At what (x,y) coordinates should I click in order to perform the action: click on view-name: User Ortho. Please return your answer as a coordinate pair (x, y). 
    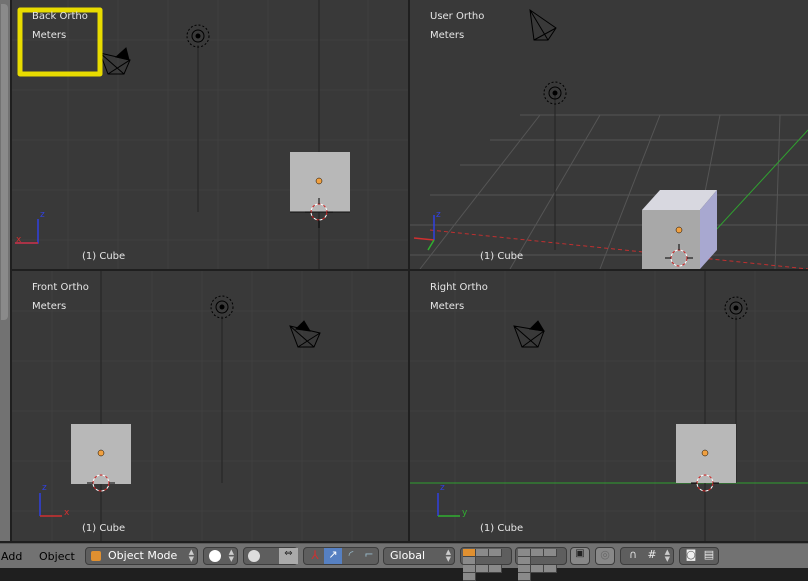
    Looking at the image, I should click on (457, 16).